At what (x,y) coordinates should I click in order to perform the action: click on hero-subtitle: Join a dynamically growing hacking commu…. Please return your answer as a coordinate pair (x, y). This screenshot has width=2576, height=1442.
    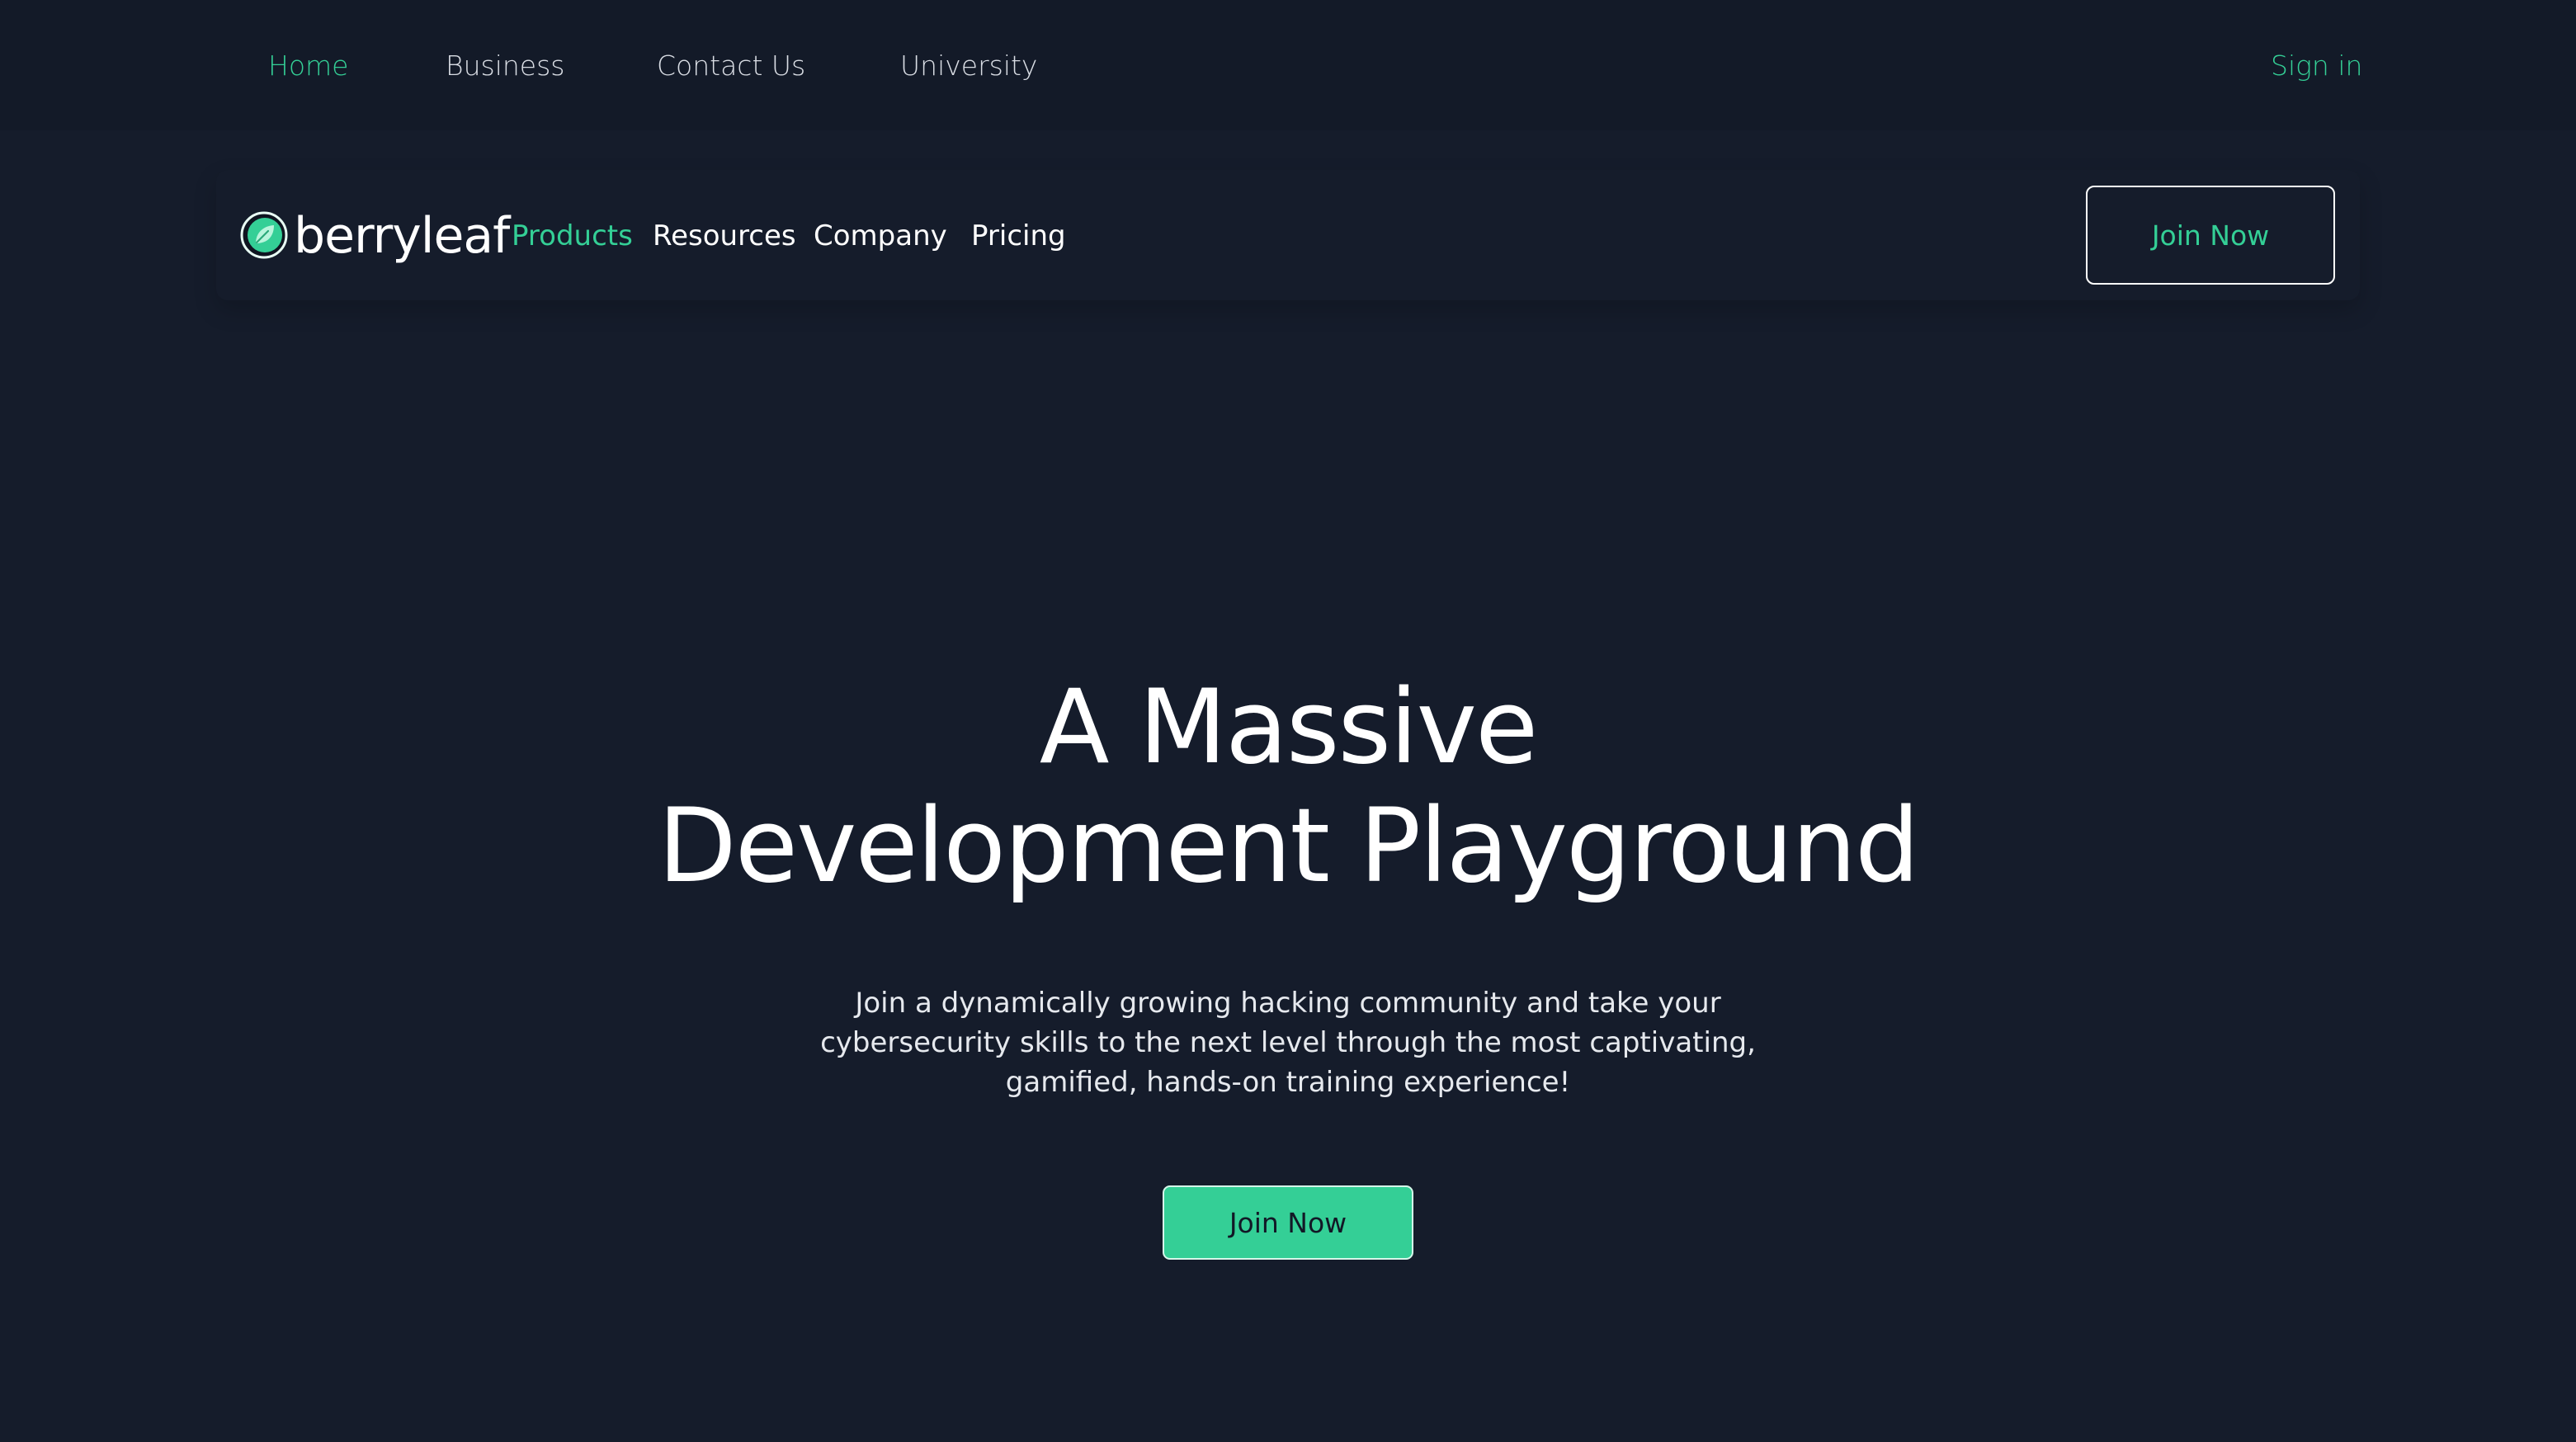
    Looking at the image, I should click on (1288, 1042).